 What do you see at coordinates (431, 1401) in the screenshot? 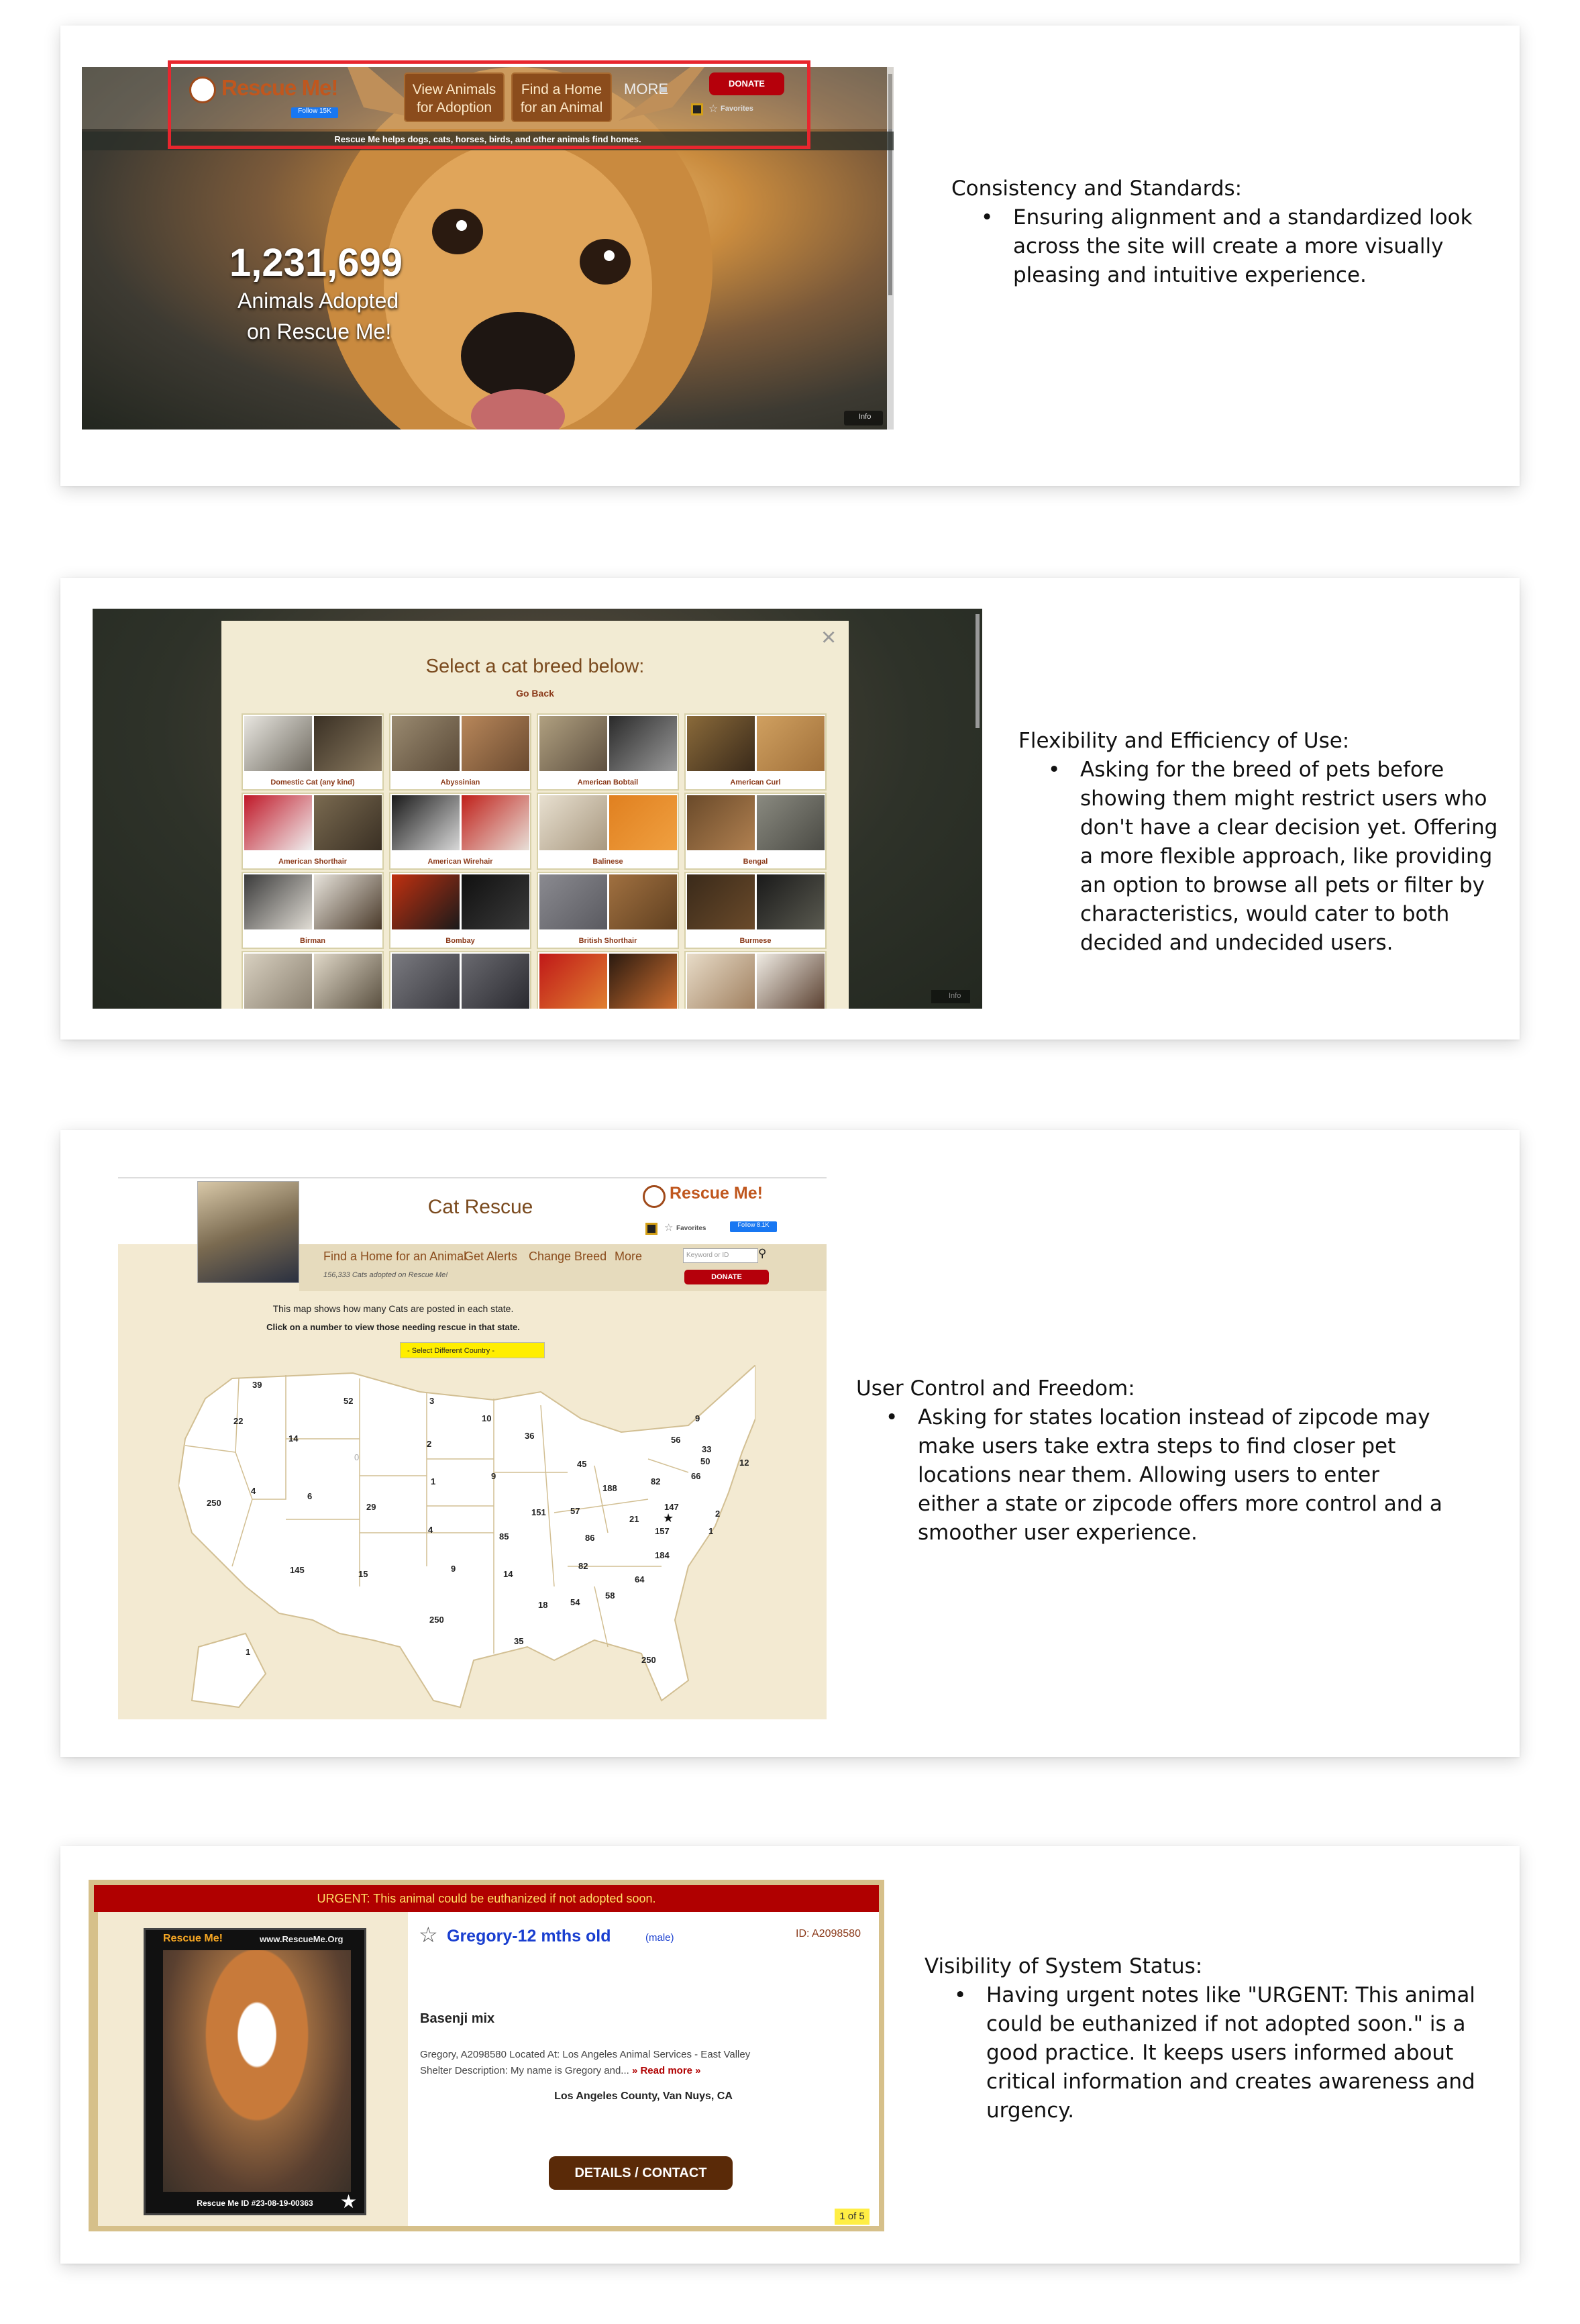
I see `state-count: 3` at bounding box center [431, 1401].